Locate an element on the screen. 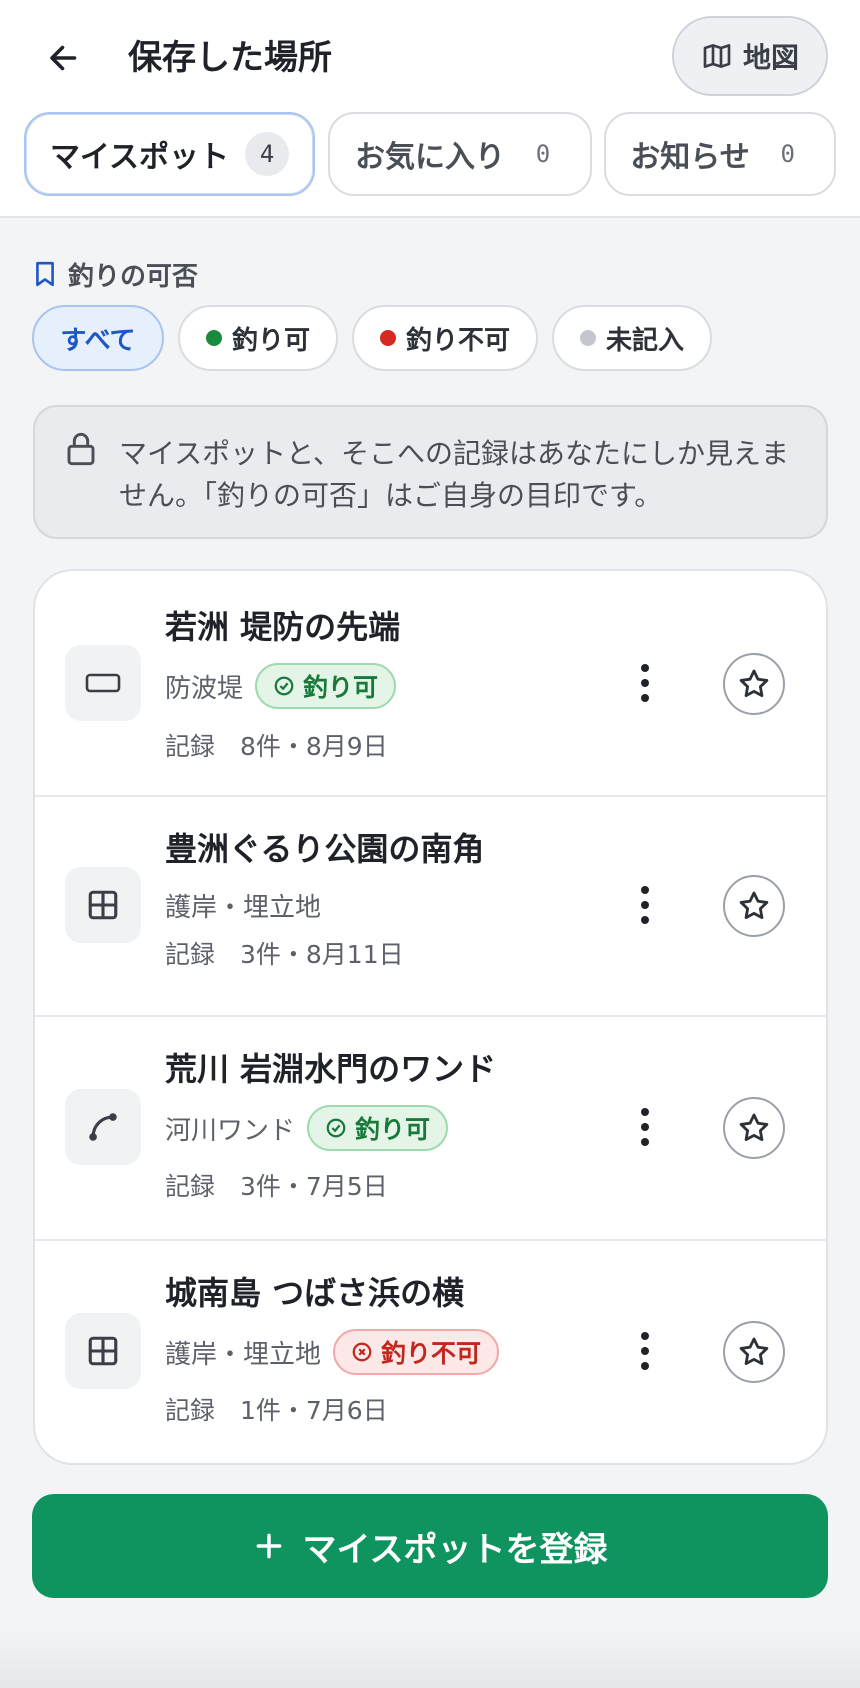 The height and width of the screenshot is (1688, 860). arrow-left-icon is located at coordinates (63, 58).